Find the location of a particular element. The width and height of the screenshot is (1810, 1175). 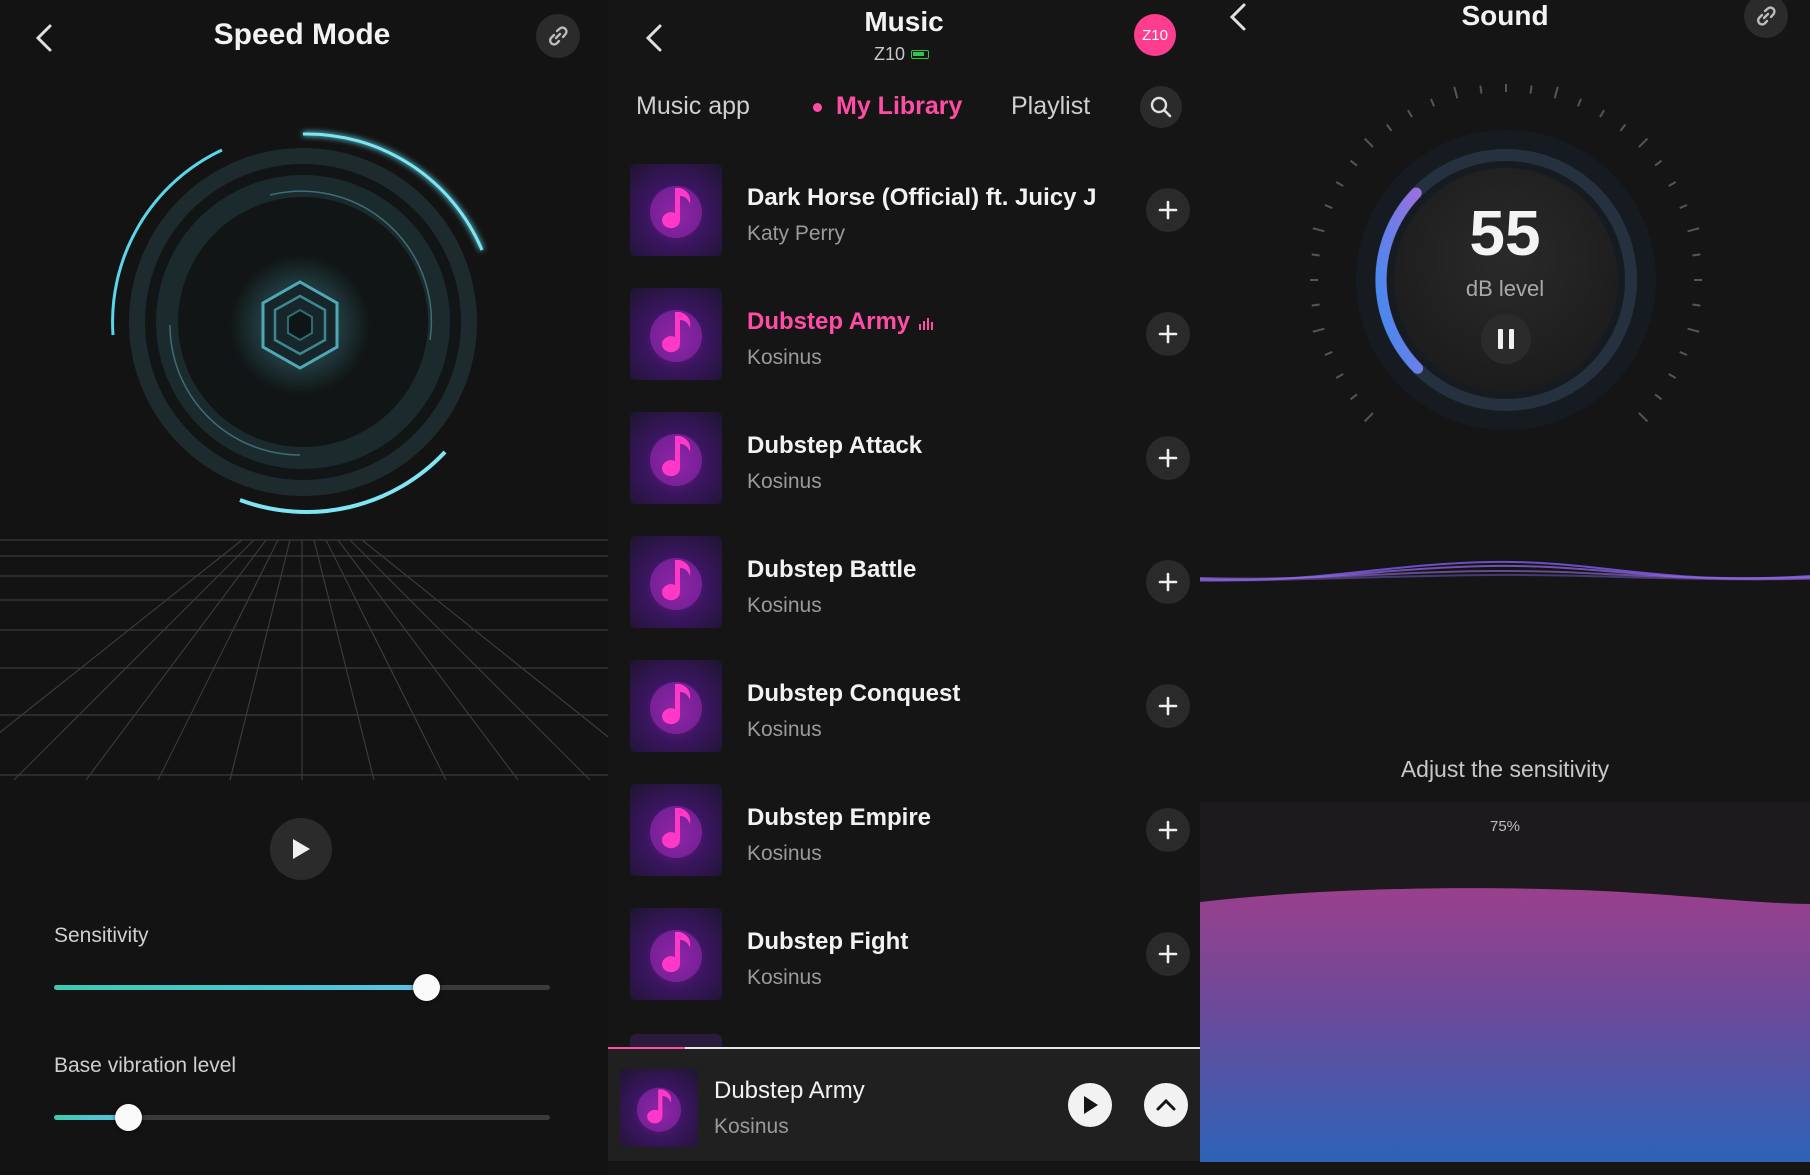

link-icon is located at coordinates (558, 36).